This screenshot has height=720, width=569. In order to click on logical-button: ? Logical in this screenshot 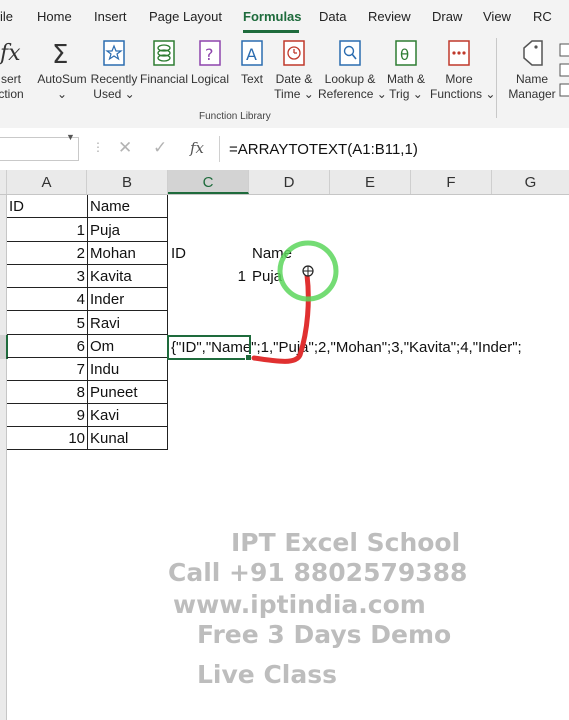, I will do `click(210, 62)`.